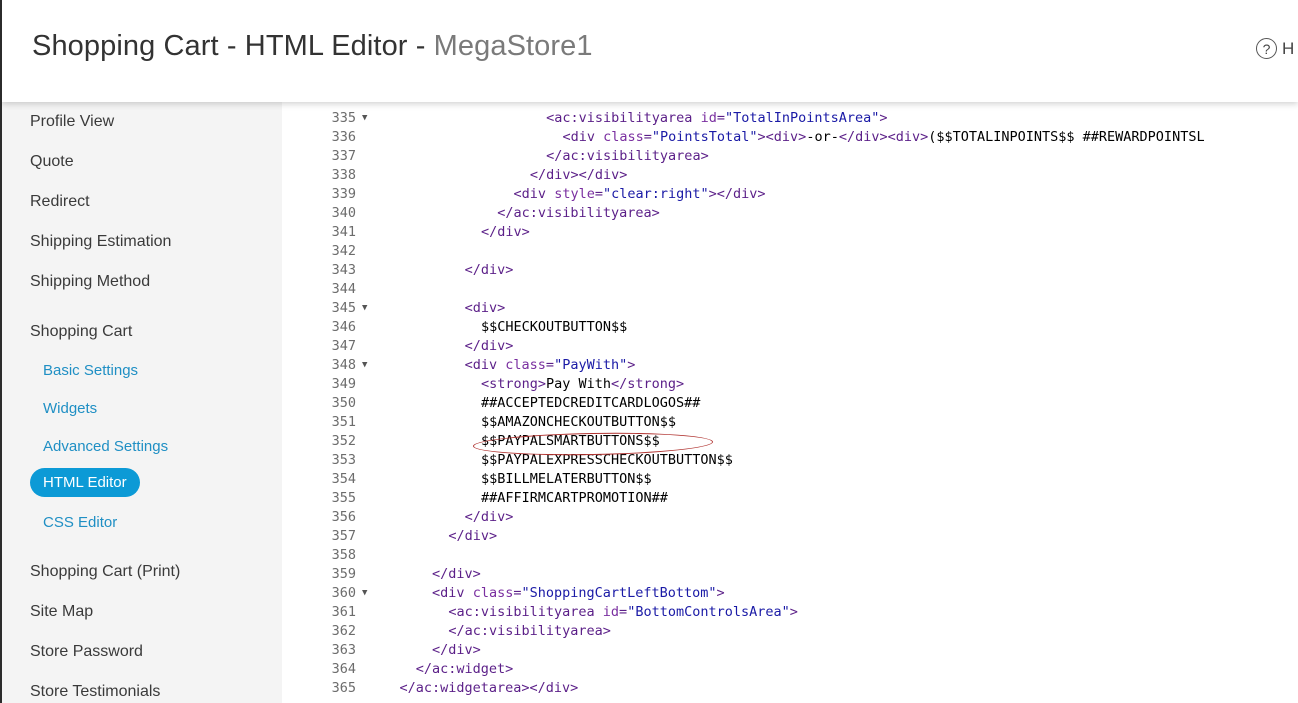  I want to click on sidebar-item-html-editor: HTML Editor, so click(85, 482).